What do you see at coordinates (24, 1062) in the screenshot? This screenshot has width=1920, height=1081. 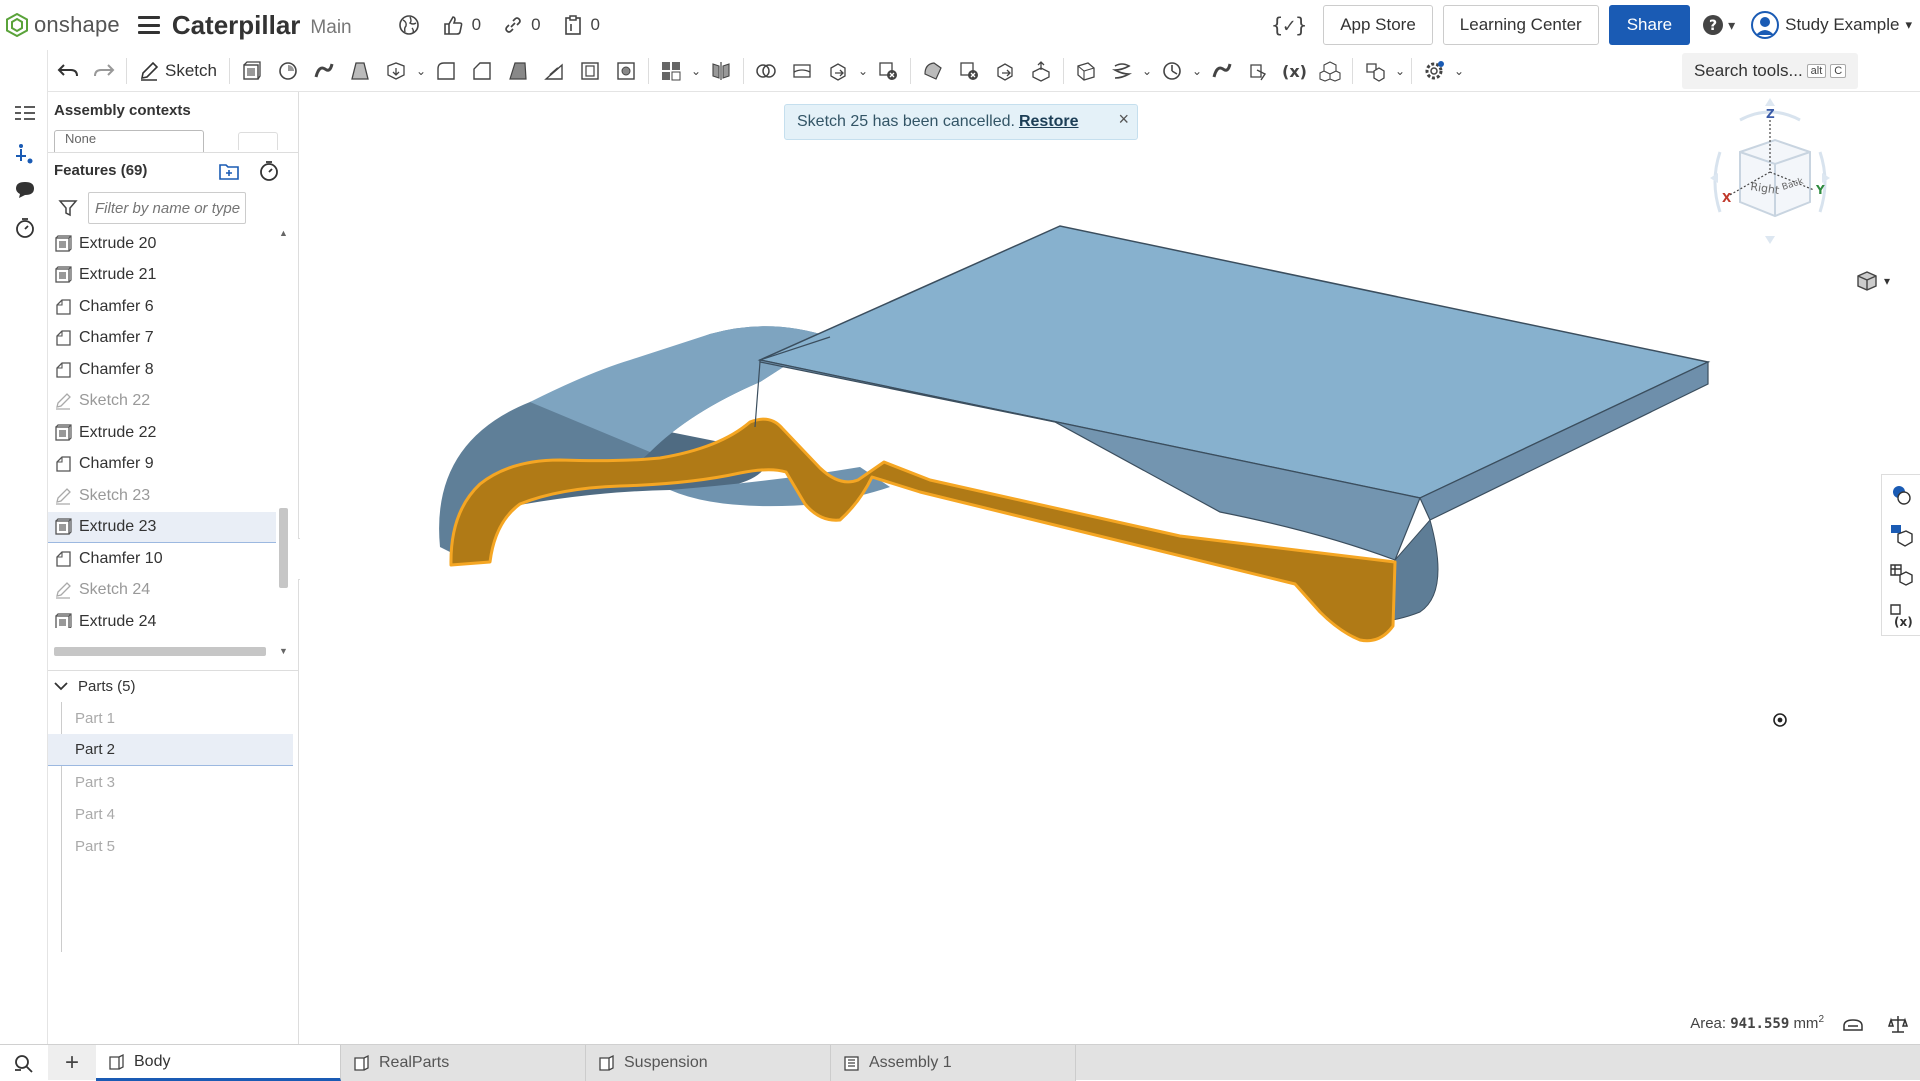 I see `tab-manager-button` at bounding box center [24, 1062].